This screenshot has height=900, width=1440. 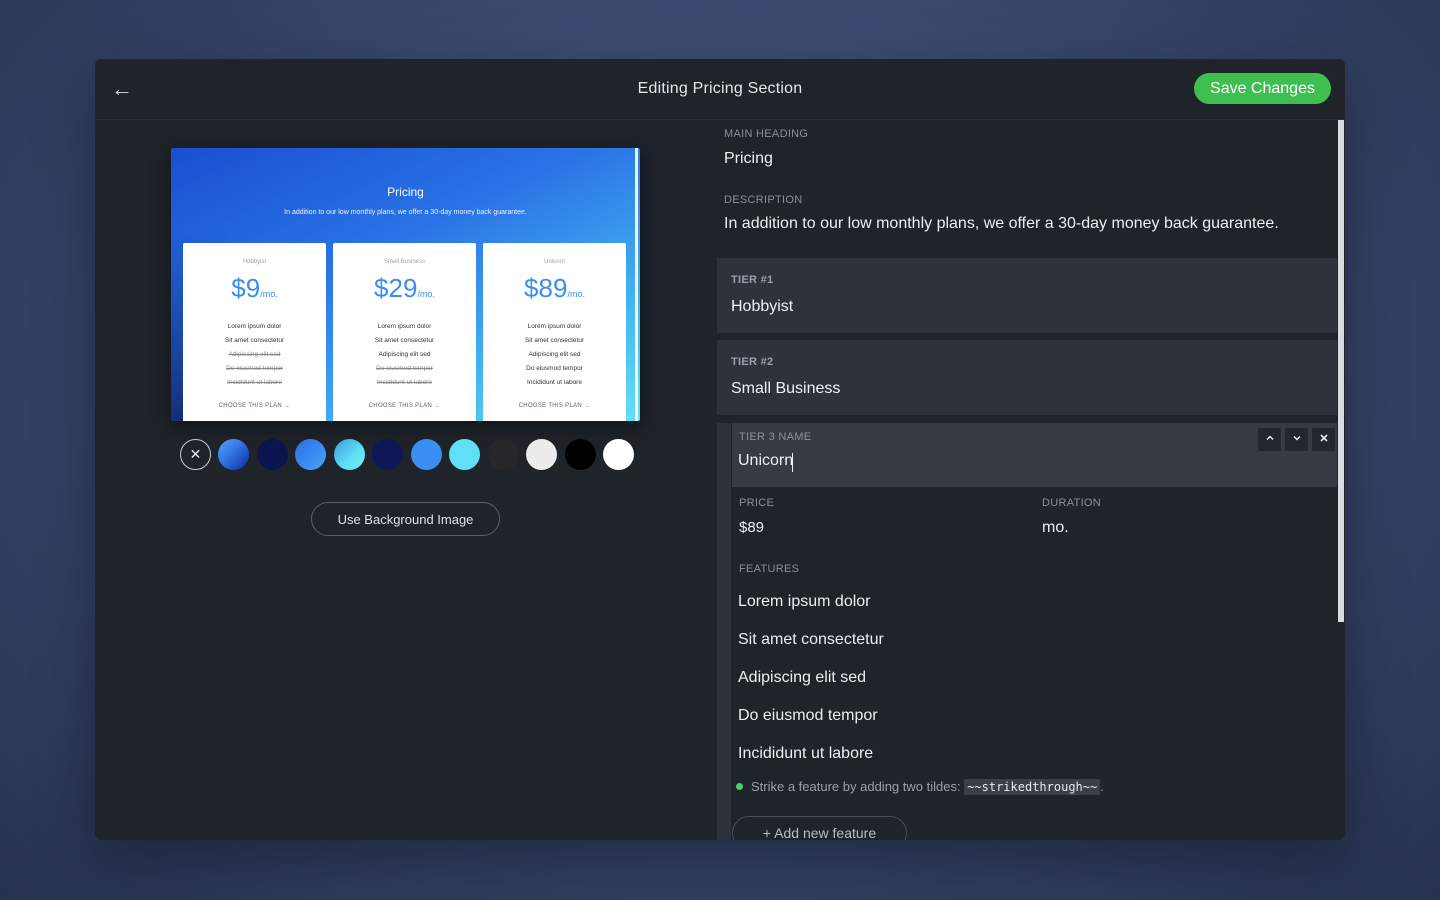 I want to click on duration-label: DURATION, so click(x=1072, y=503).